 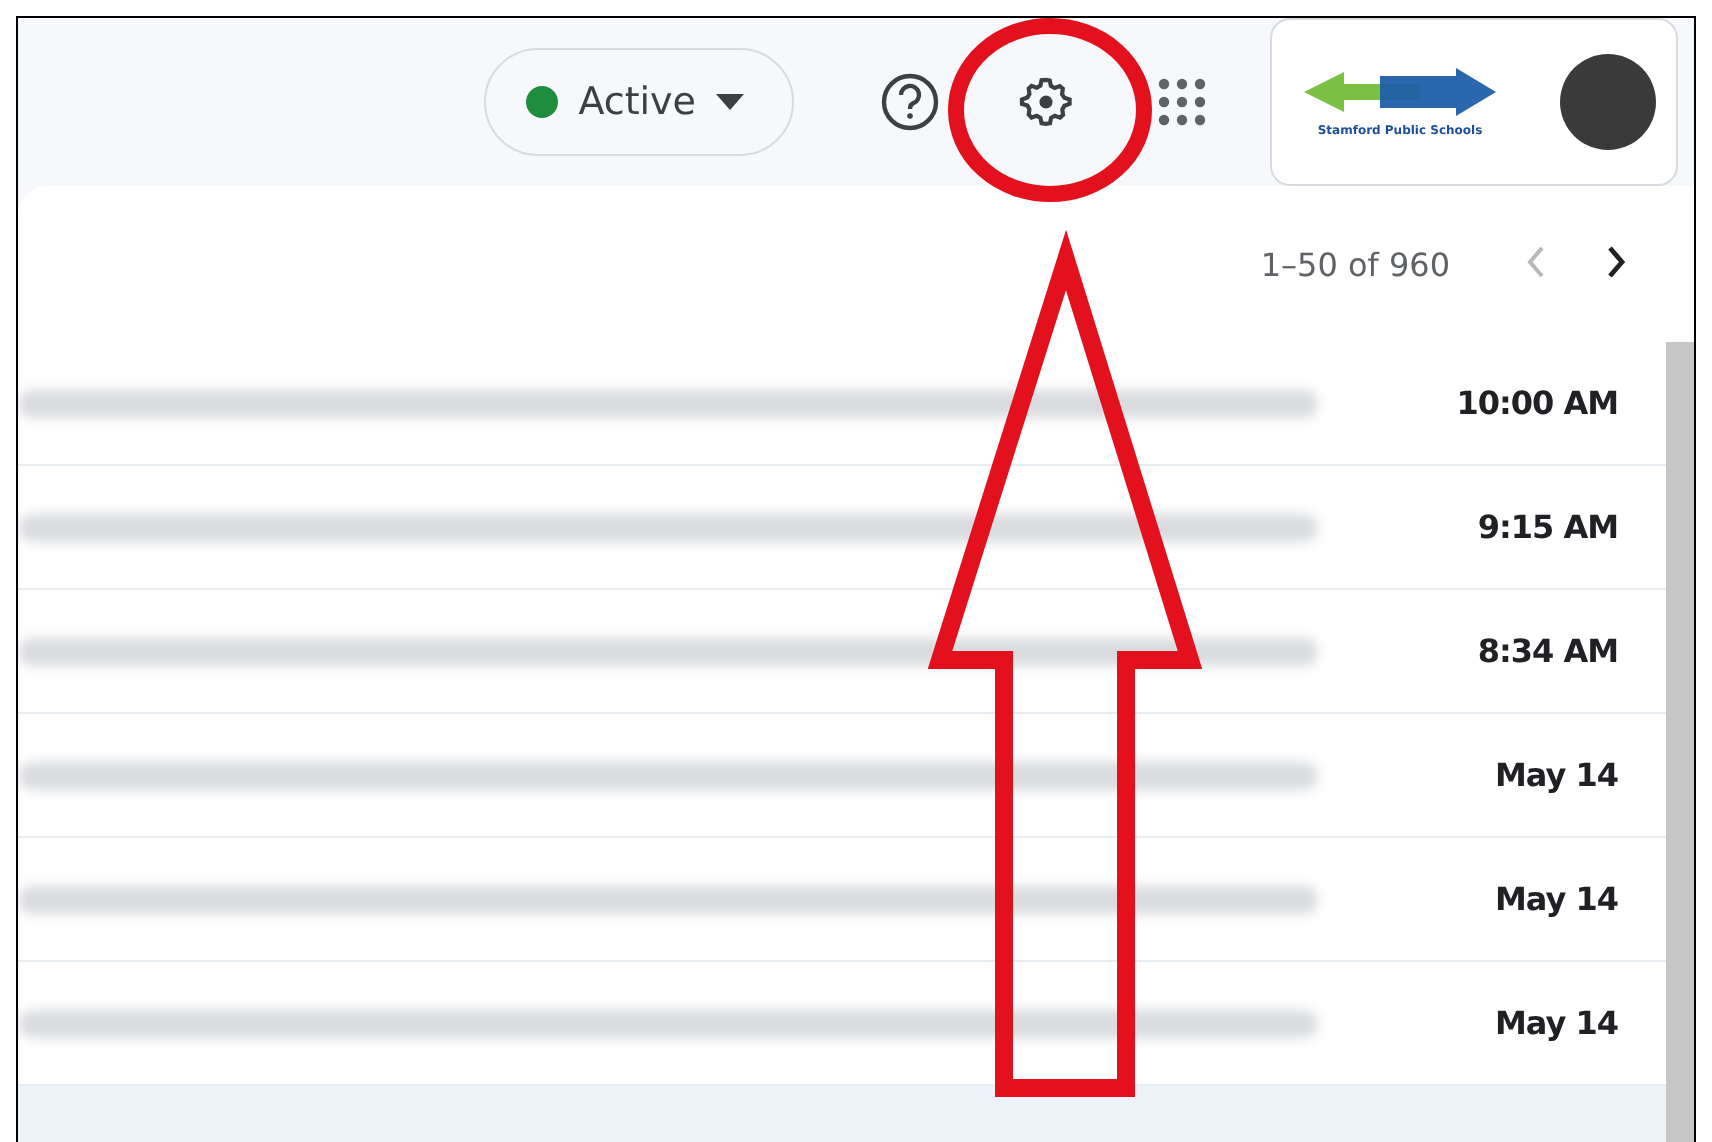 What do you see at coordinates (1547, 527) in the screenshot?
I see `email-time: 9:15 AM` at bounding box center [1547, 527].